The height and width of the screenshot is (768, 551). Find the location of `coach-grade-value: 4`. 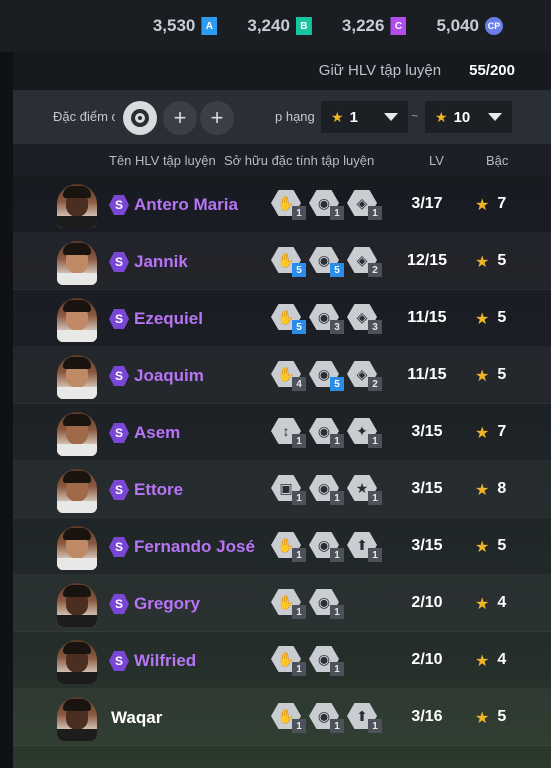

coach-grade-value: 4 is located at coordinates (502, 602).